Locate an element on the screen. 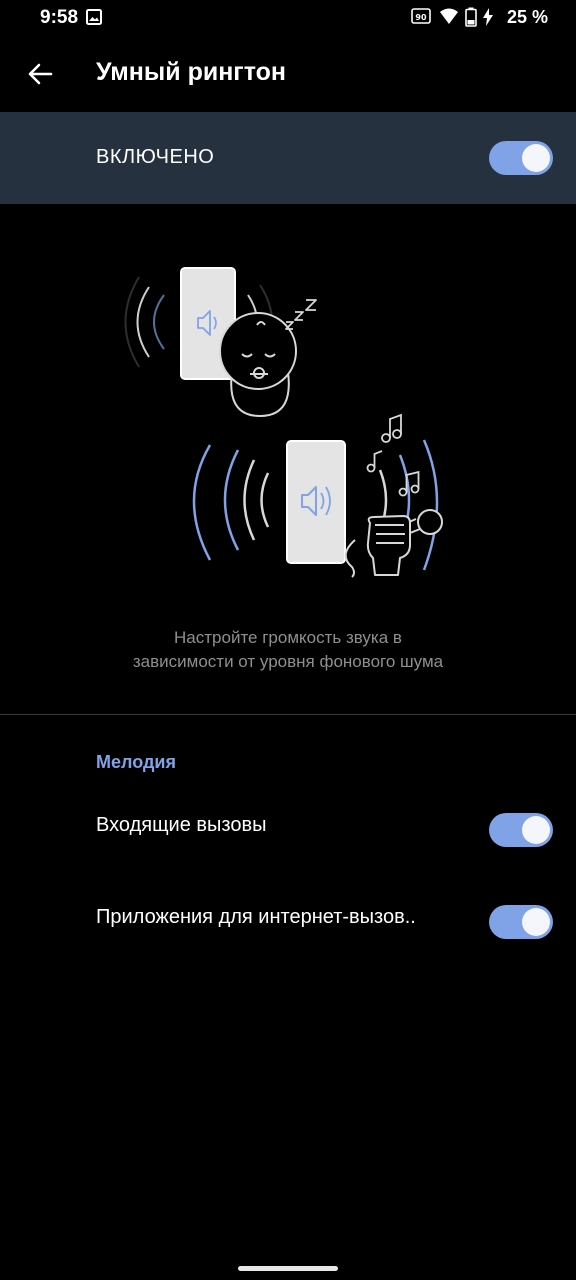 This screenshot has width=576, height=1280. music-notes-icon is located at coordinates (393, 455).